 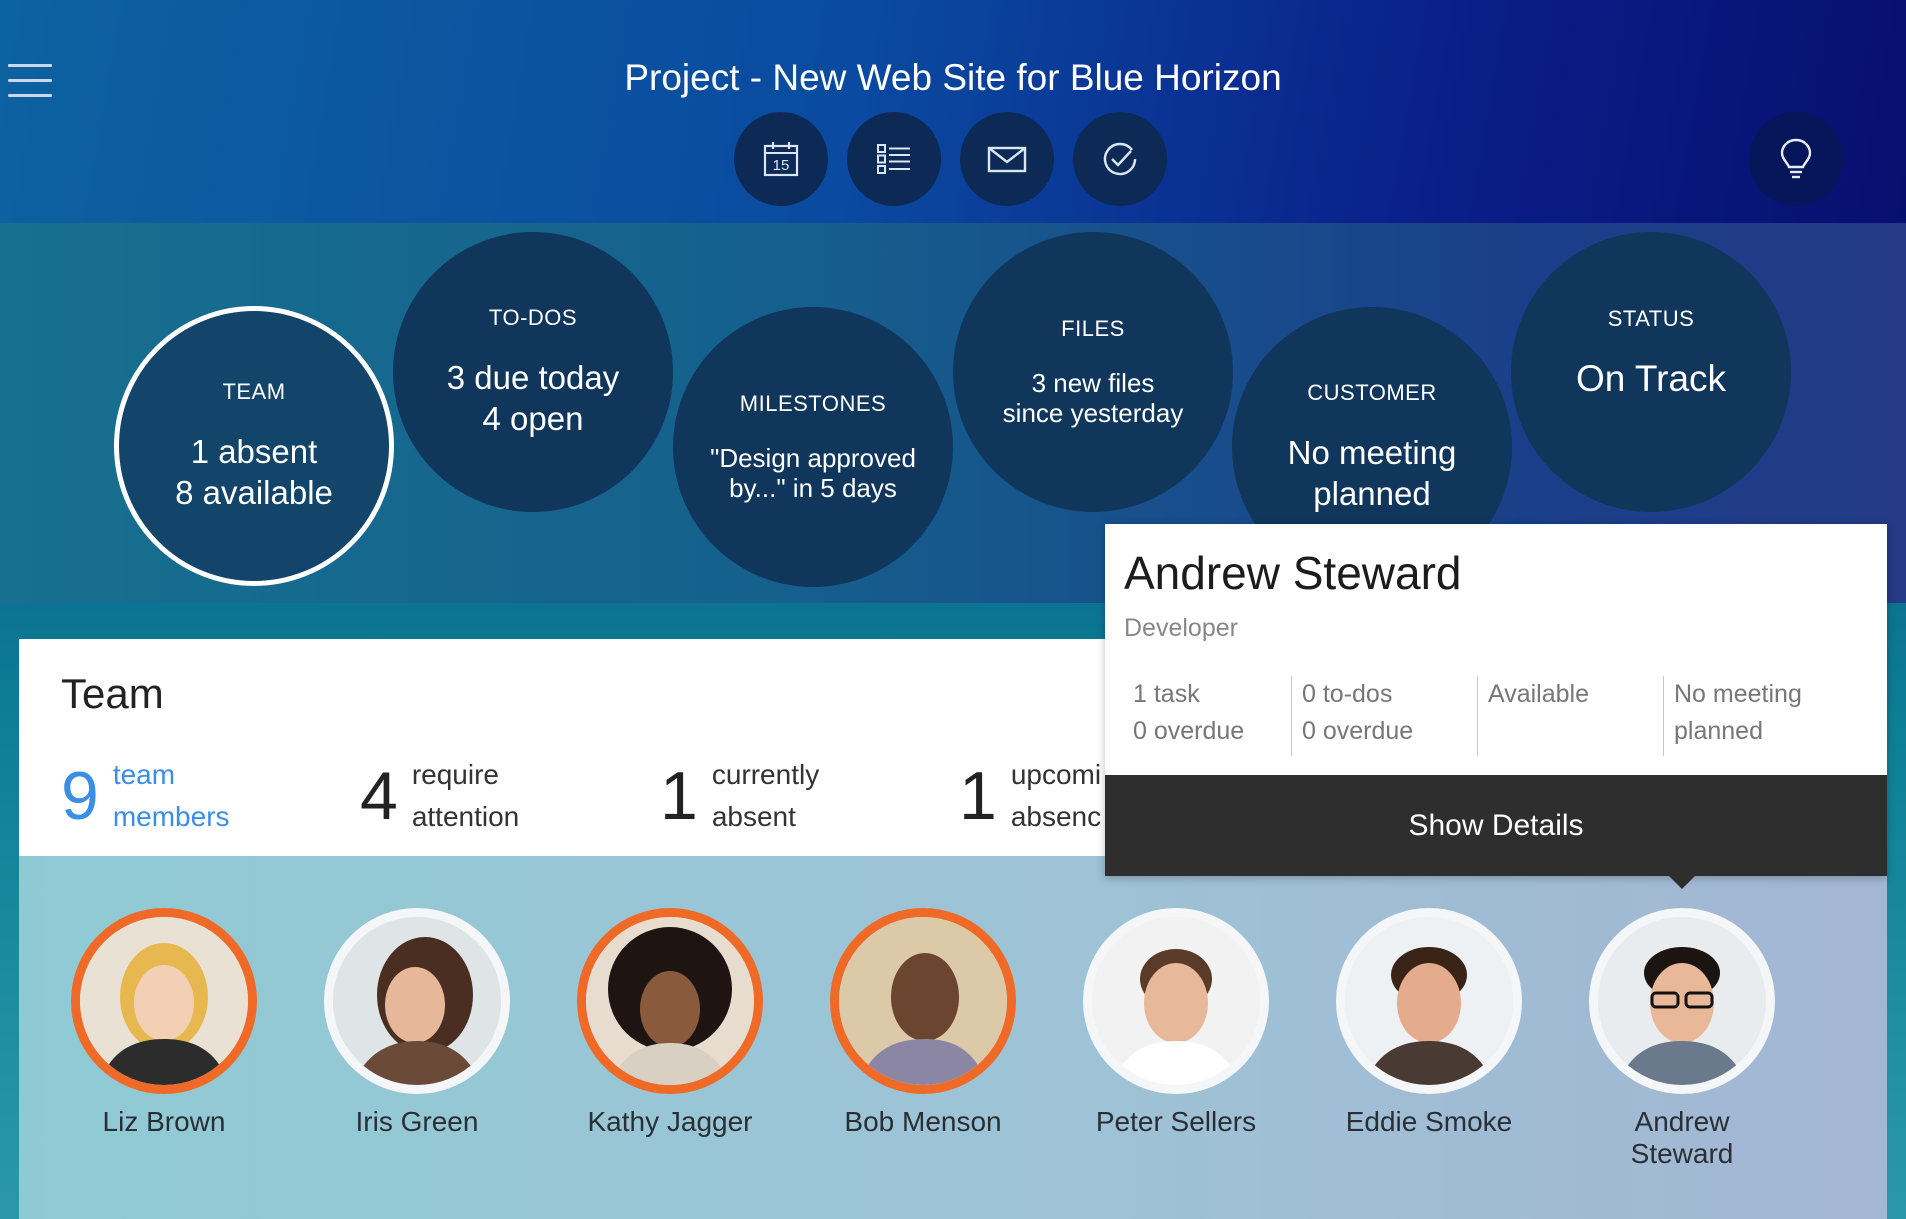 I want to click on member-name: Iris Green, so click(x=417, y=1121).